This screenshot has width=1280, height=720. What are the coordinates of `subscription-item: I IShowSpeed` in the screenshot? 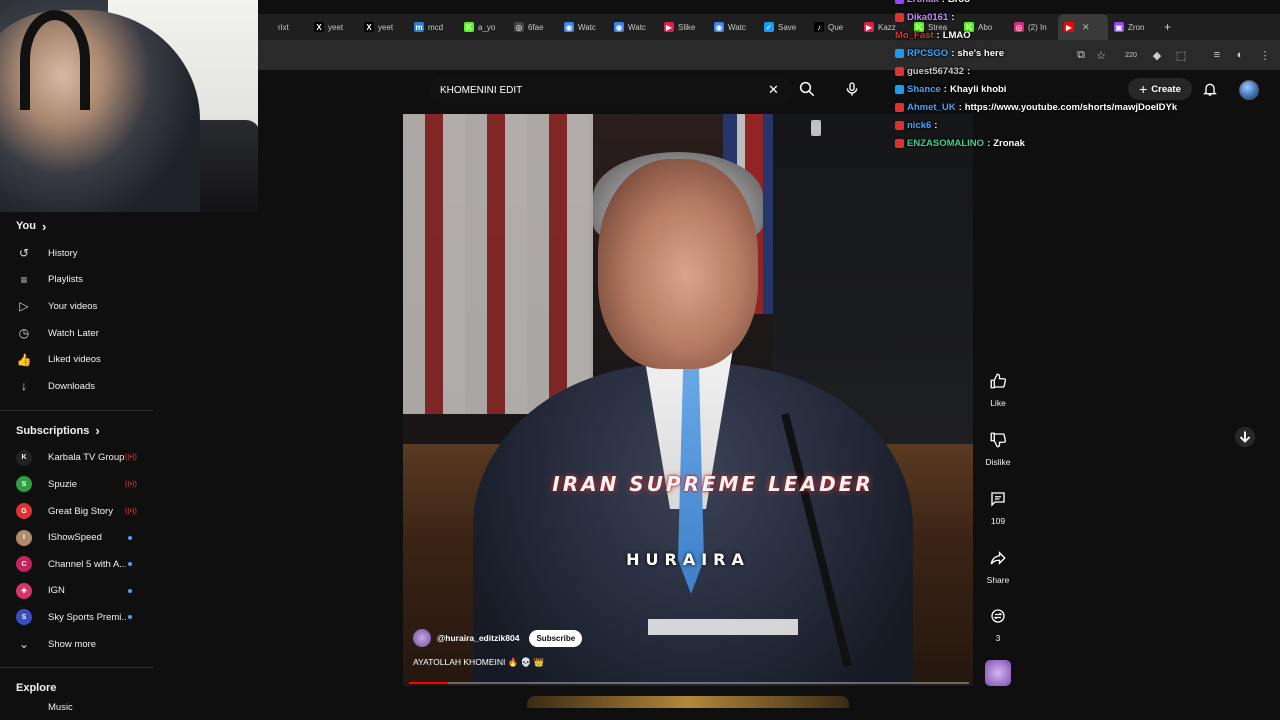 It's located at (76, 537).